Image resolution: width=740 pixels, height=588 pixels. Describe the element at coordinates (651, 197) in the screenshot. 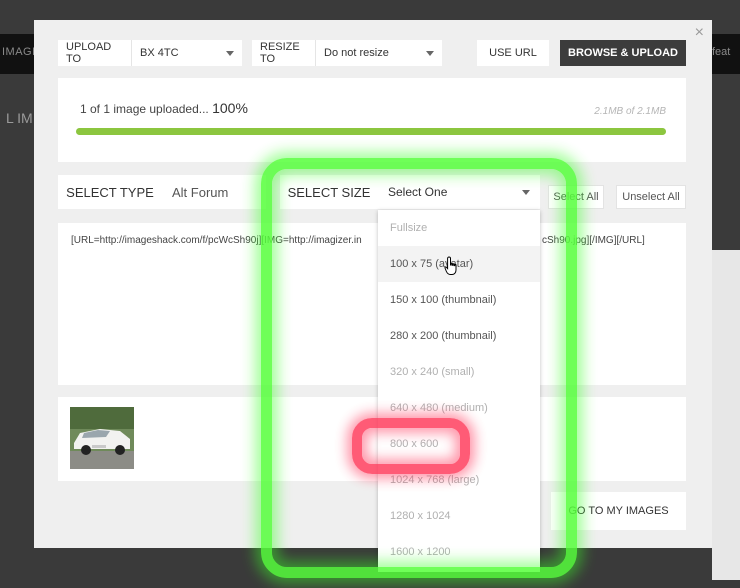

I see `unselect-all-button: Unselect All` at that location.